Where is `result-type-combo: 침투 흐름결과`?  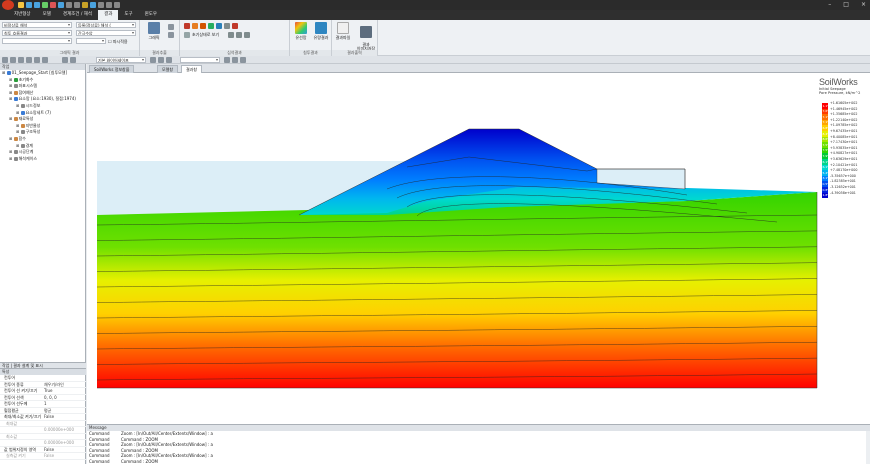
result-type-combo: 침투 흐름결과 is located at coordinates (37, 33).